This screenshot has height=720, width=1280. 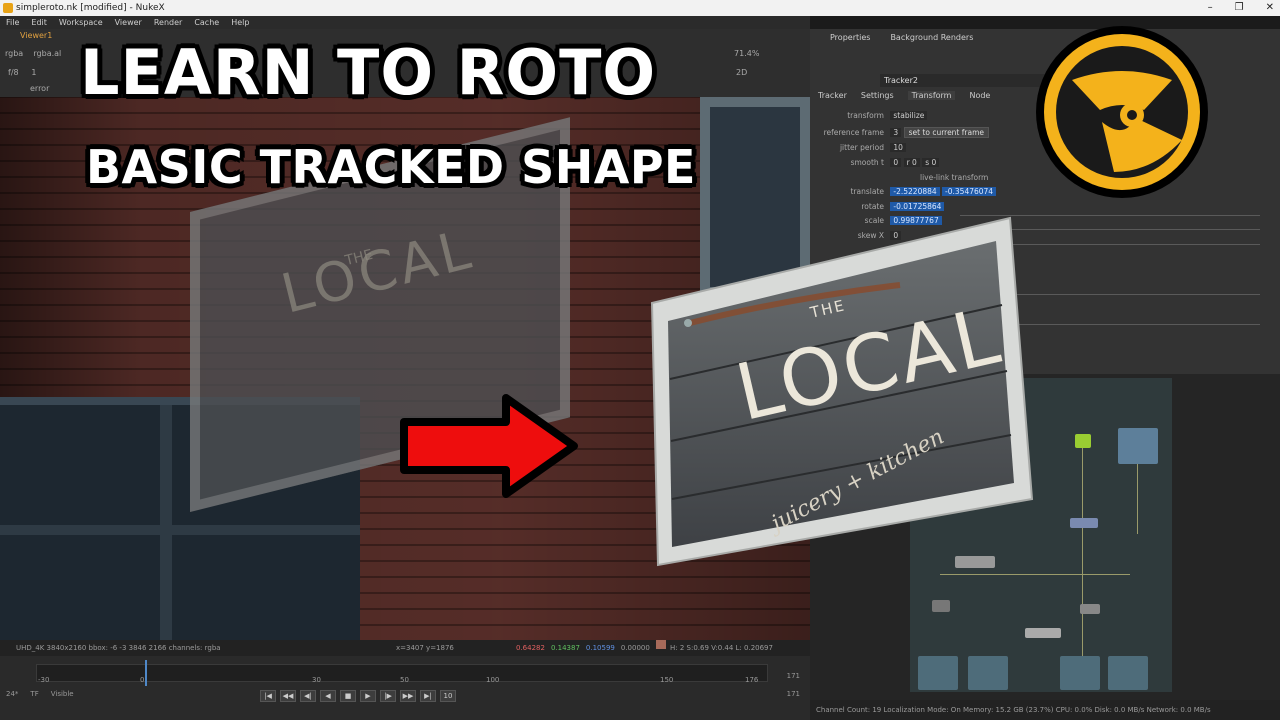 I want to click on menu-file: File, so click(x=12, y=22).